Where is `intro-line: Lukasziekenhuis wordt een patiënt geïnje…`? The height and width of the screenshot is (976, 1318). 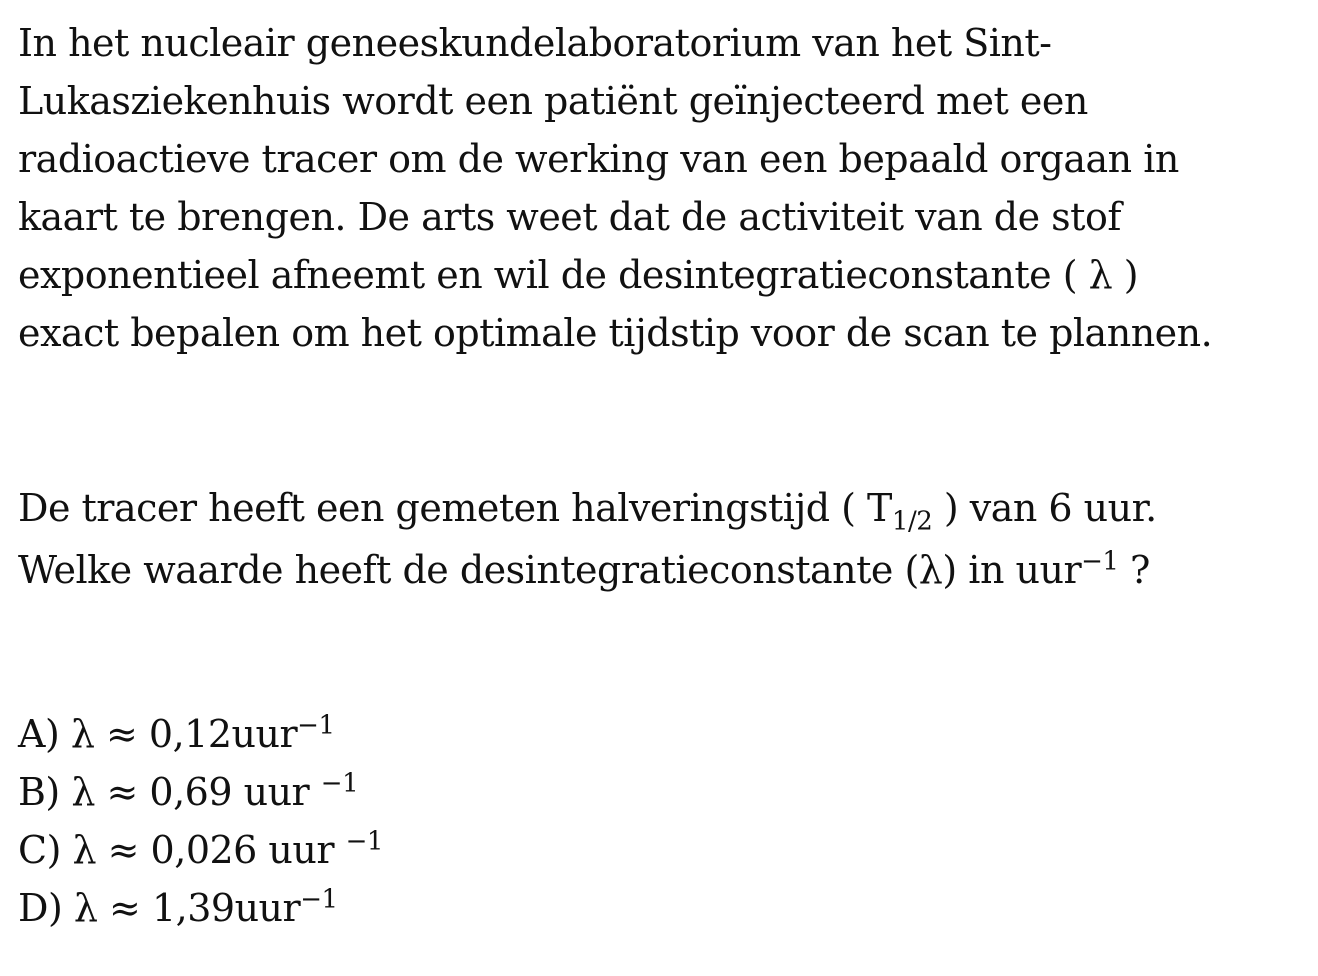 intro-line: Lukasziekenhuis wordt een patiënt geïnje… is located at coordinates (553, 101).